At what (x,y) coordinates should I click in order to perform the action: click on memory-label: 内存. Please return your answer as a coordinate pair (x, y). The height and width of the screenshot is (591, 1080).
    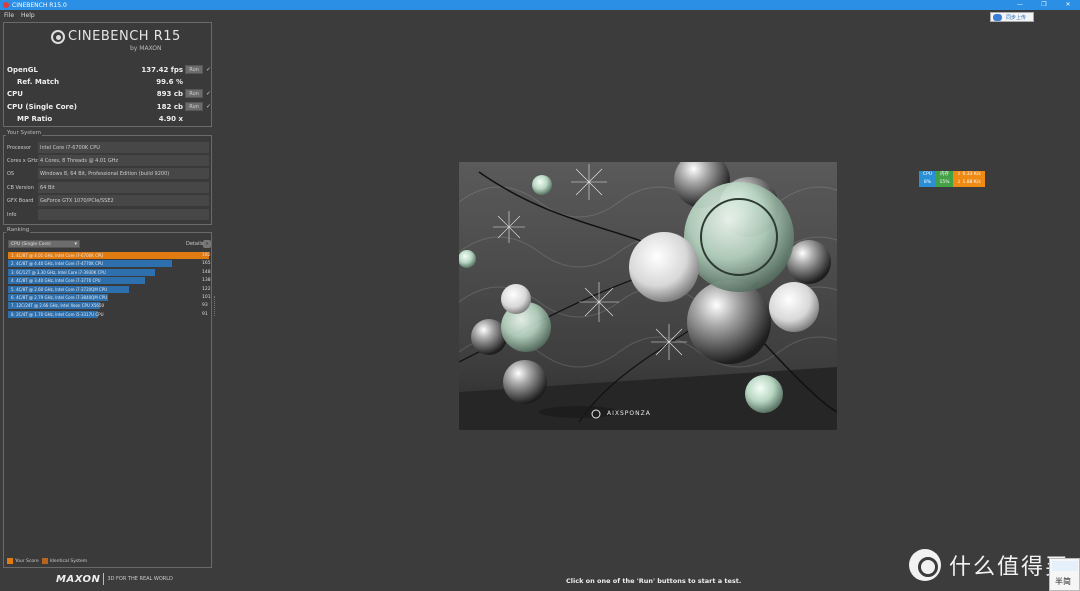
    Looking at the image, I should click on (944, 175).